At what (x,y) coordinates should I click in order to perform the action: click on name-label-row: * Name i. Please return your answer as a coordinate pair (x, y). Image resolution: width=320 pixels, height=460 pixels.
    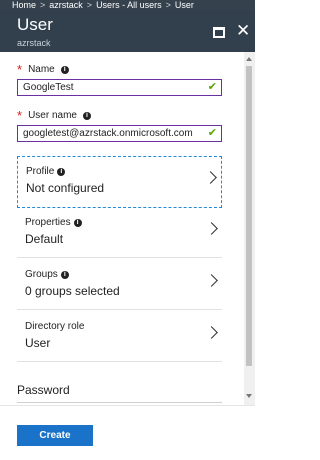
    Looking at the image, I should click on (43, 69).